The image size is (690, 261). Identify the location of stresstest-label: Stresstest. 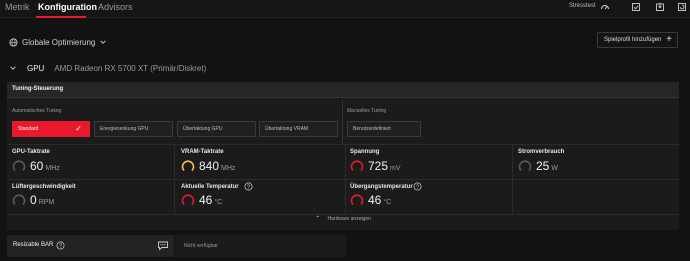
(582, 6).